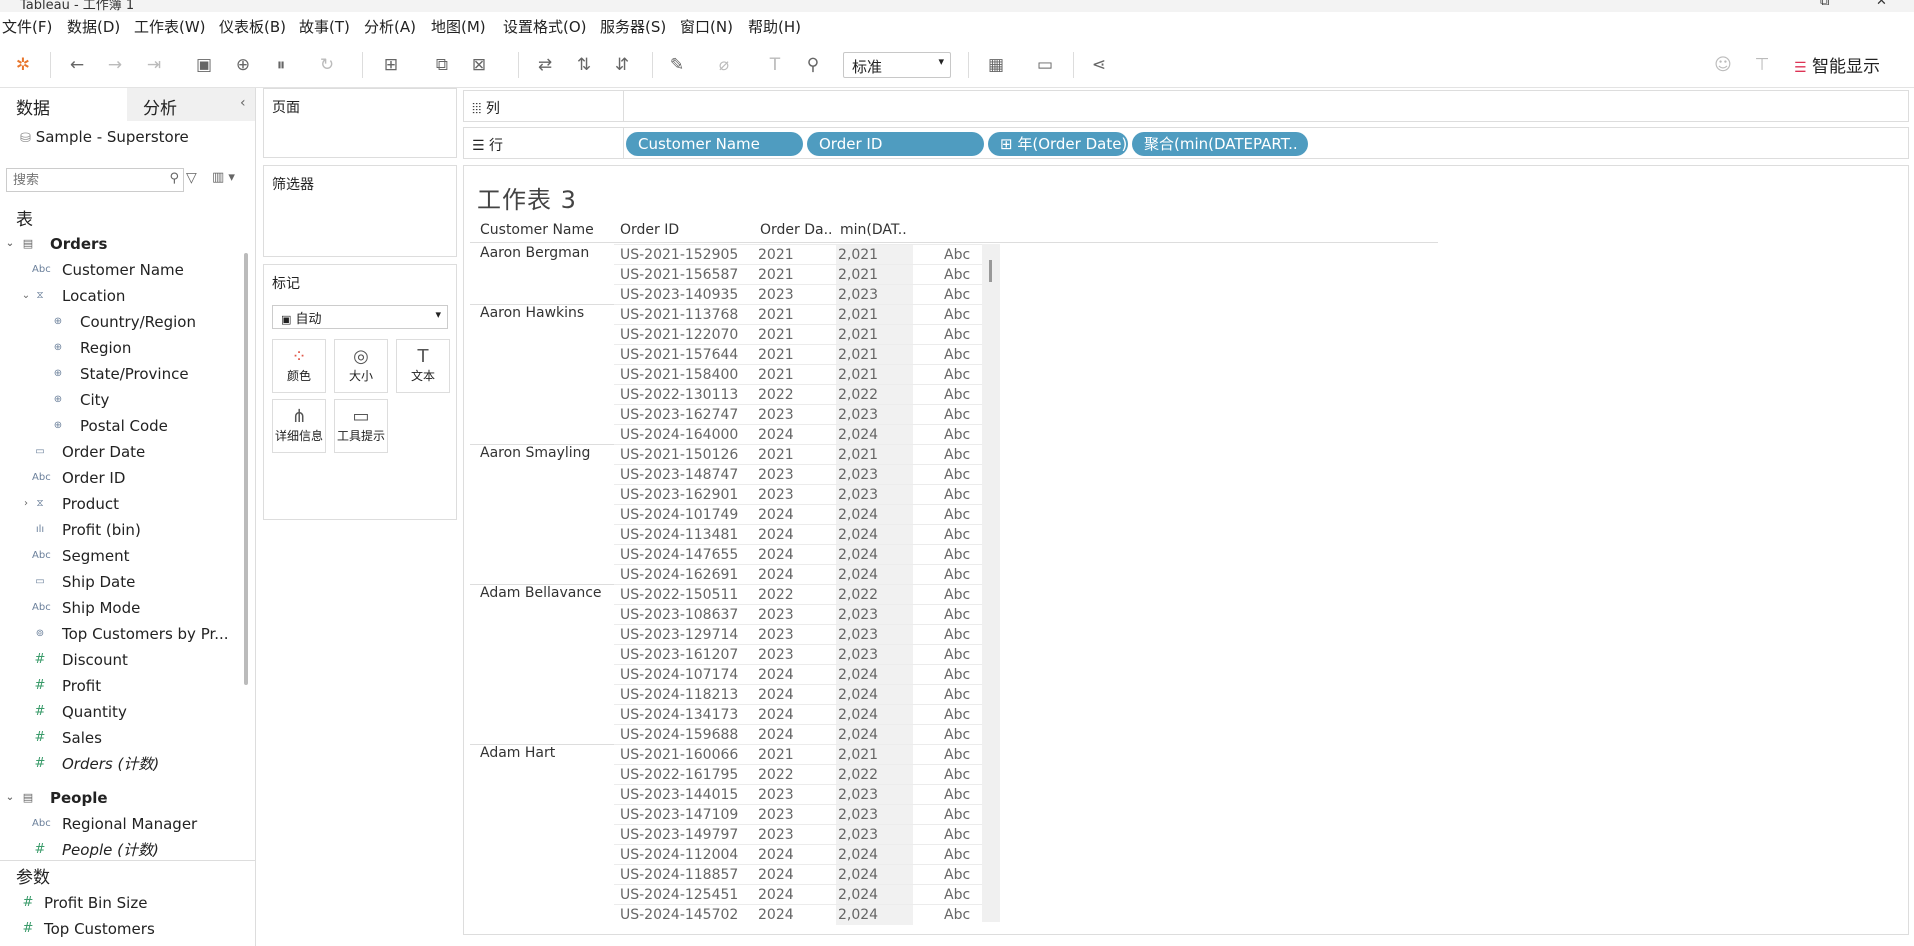 This screenshot has width=1914, height=946. I want to click on menu-map: 地图(M), so click(458, 26).